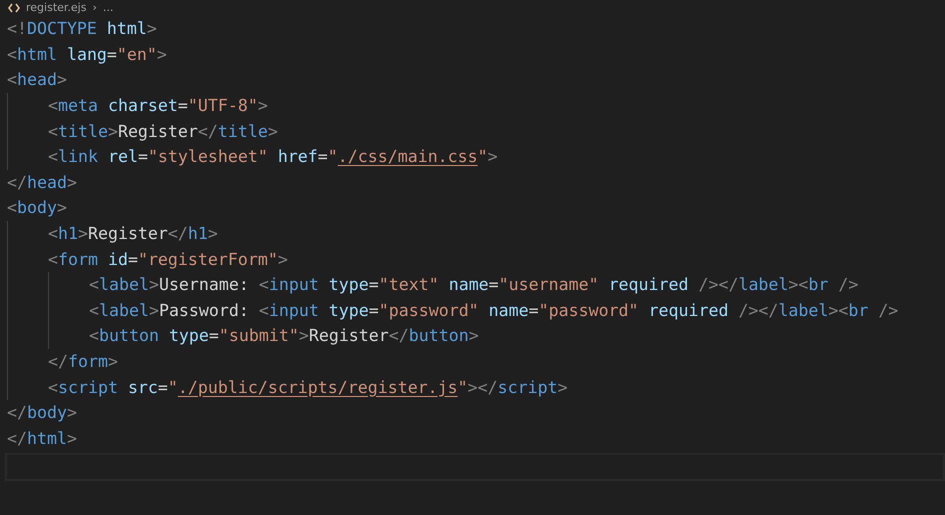 The image size is (945, 515). I want to click on code-line: <meta charset="UTF-8">, so click(158, 106).